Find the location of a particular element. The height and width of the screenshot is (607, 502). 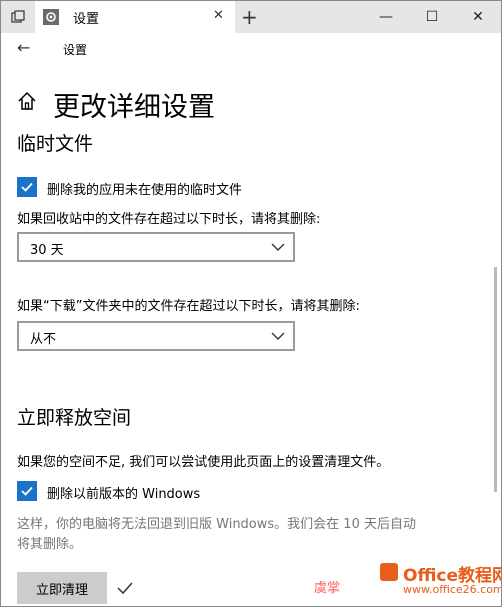

completed-check-icon is located at coordinates (125, 588).